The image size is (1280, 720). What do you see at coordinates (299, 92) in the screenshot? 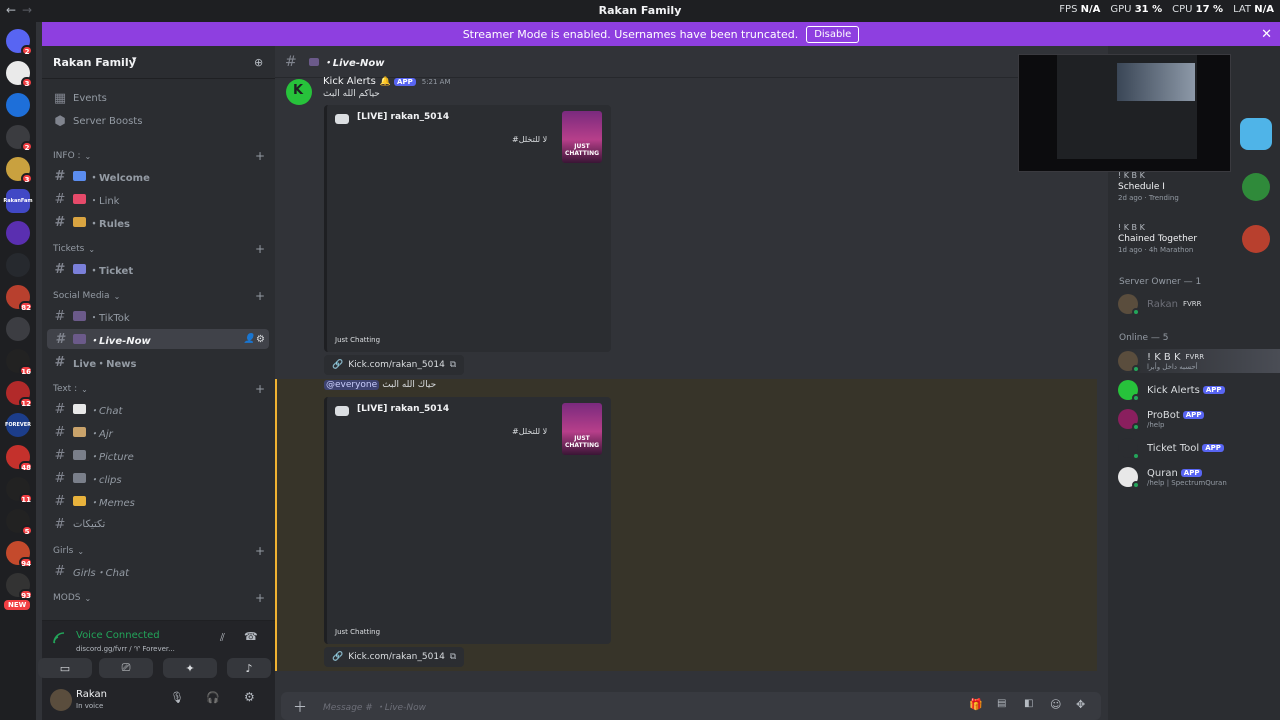
I see `bot-avatar: K` at bounding box center [299, 92].